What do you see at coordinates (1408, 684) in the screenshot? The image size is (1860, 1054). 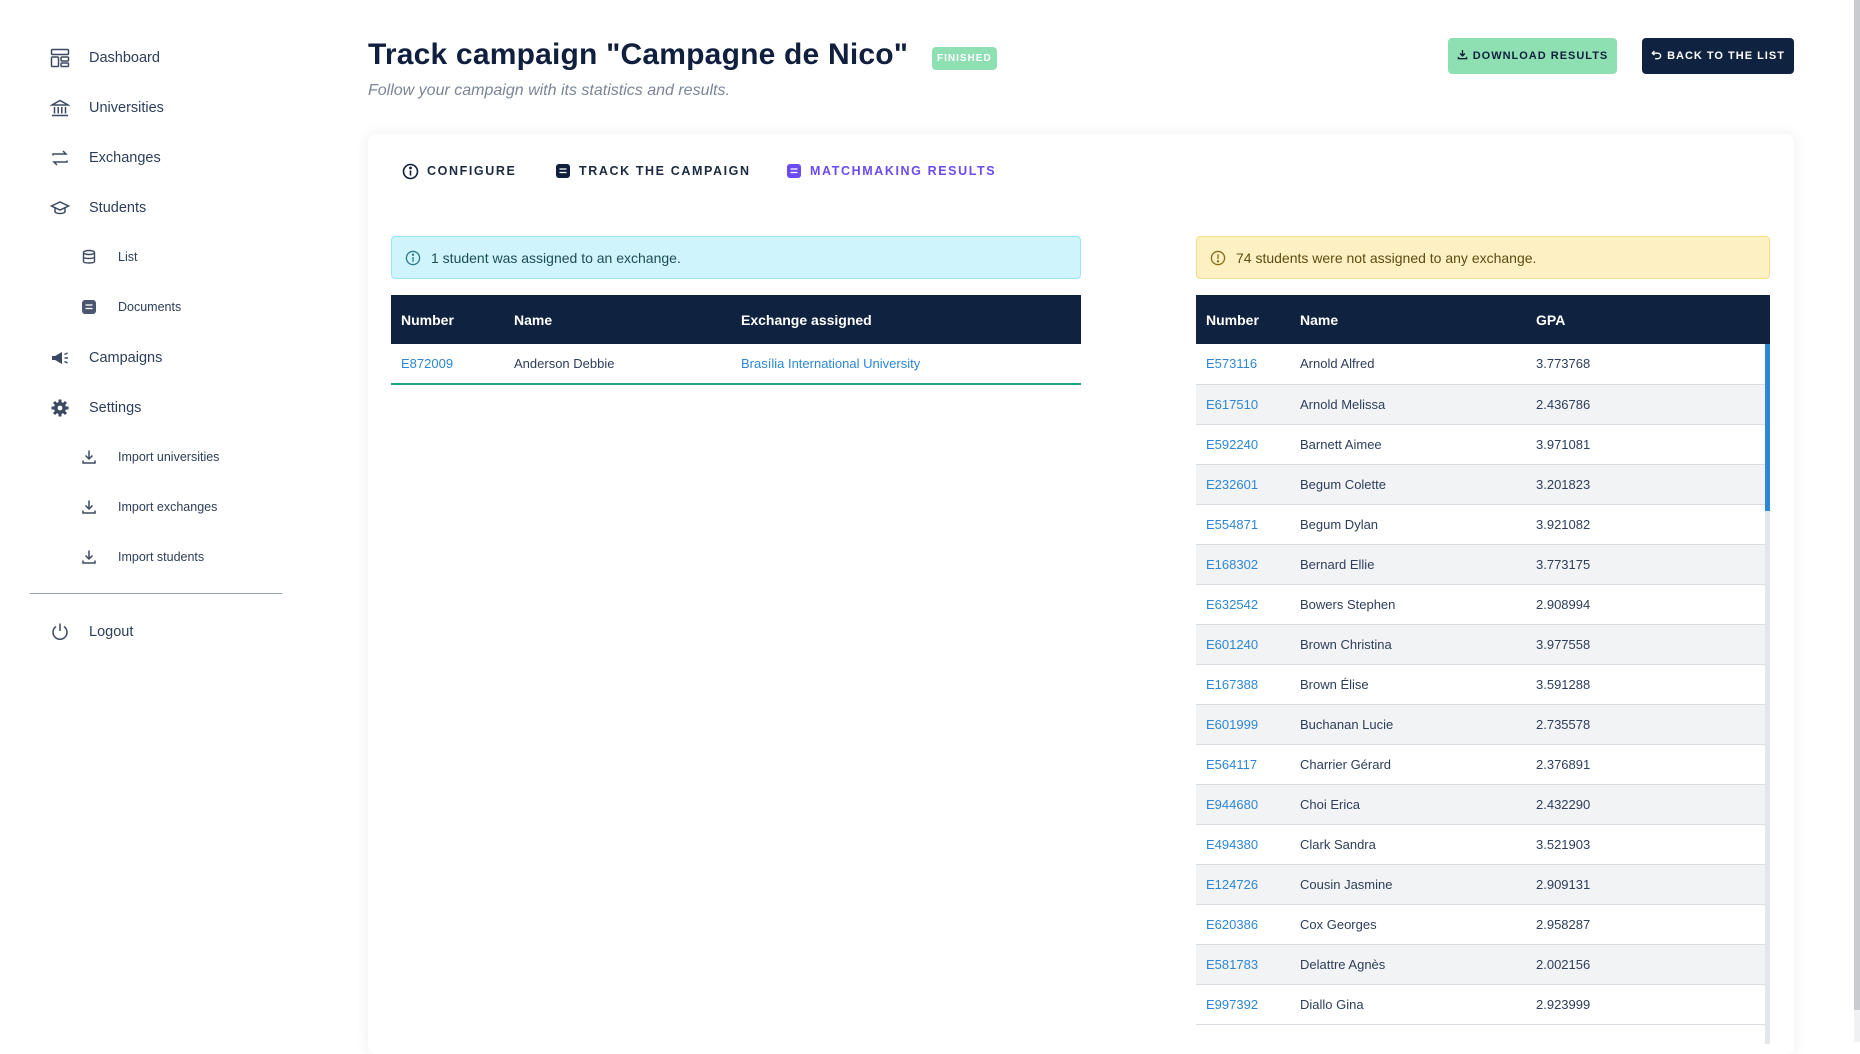 I see `student-name: Brown Élise` at bounding box center [1408, 684].